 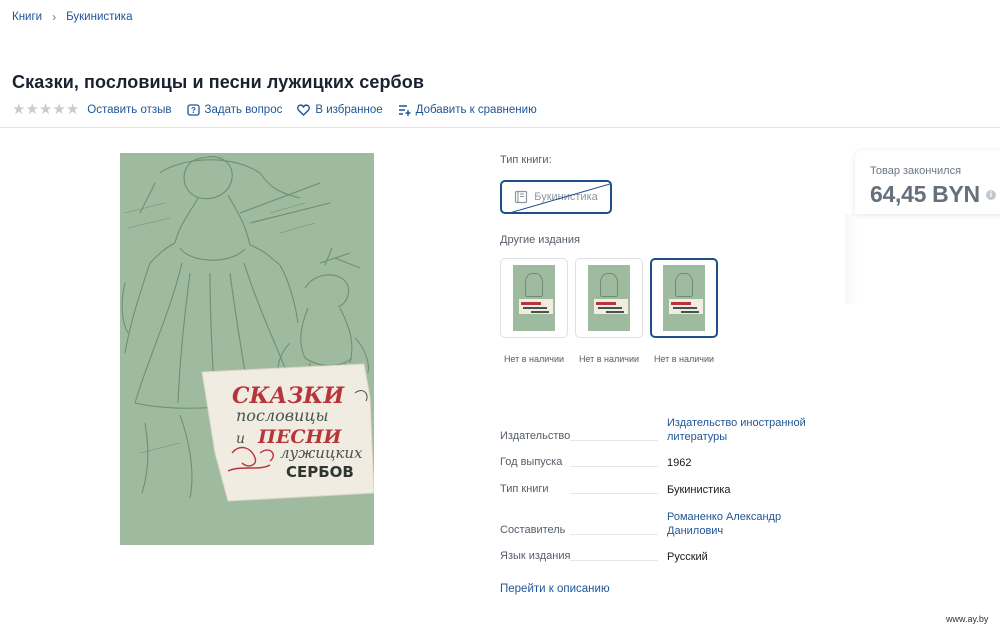 What do you see at coordinates (54, 17) in the screenshot?
I see `chevron-right-icon: ›` at bounding box center [54, 17].